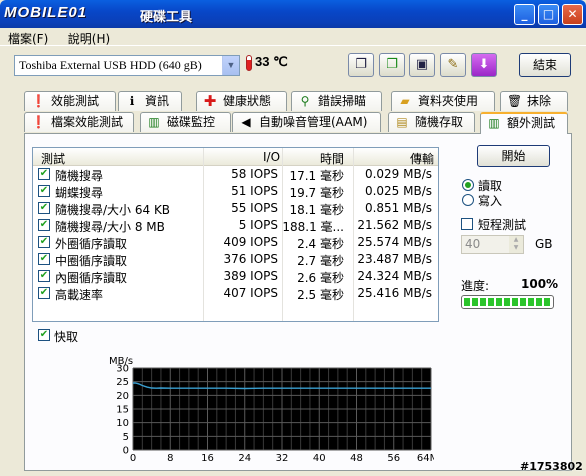 This screenshot has height=476, width=586. Describe the element at coordinates (443, 101) in the screenshot. I see `tab-folder-usage: ▰ 資料夾使用` at that location.